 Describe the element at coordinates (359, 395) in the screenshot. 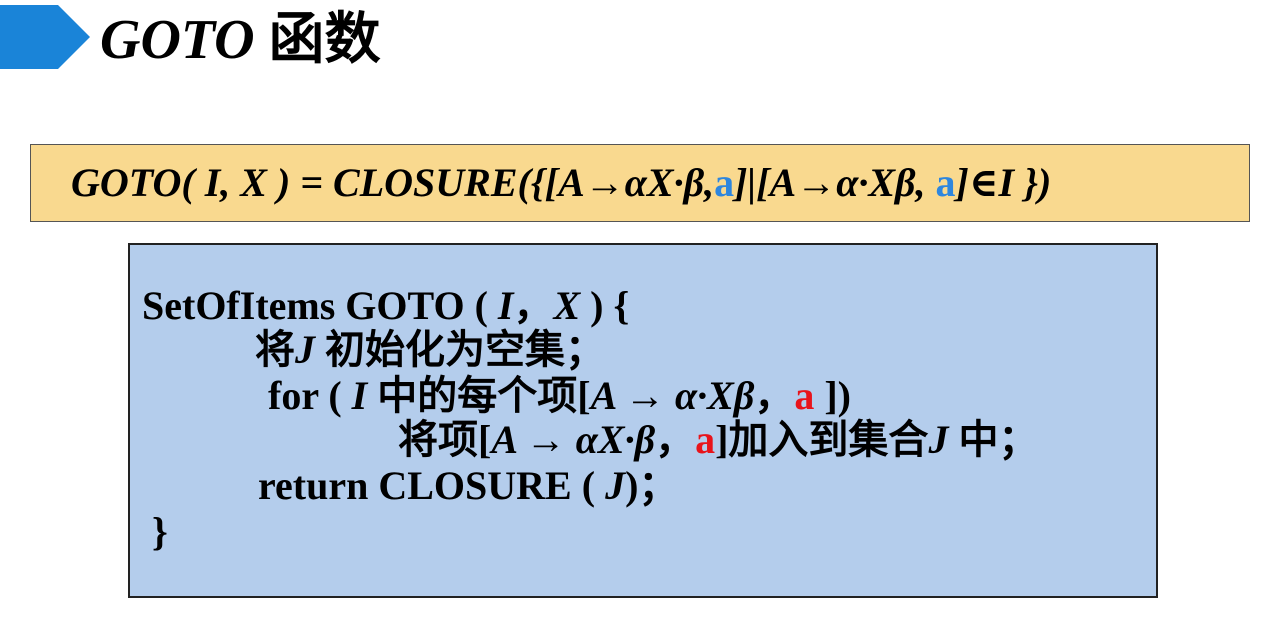

I see `code-var-i: I` at that location.